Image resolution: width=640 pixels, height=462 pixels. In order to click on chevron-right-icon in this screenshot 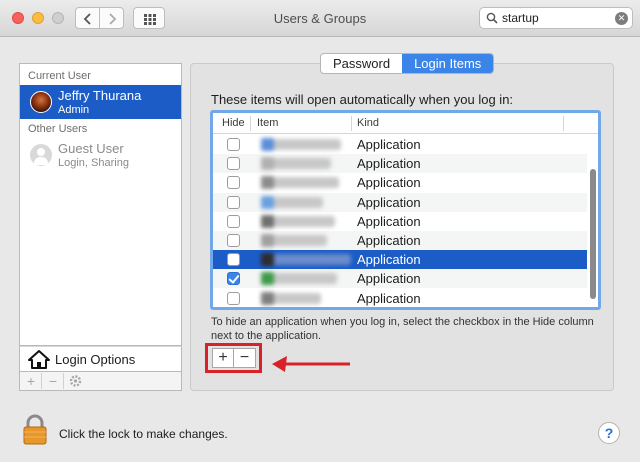, I will do `click(113, 19)`.